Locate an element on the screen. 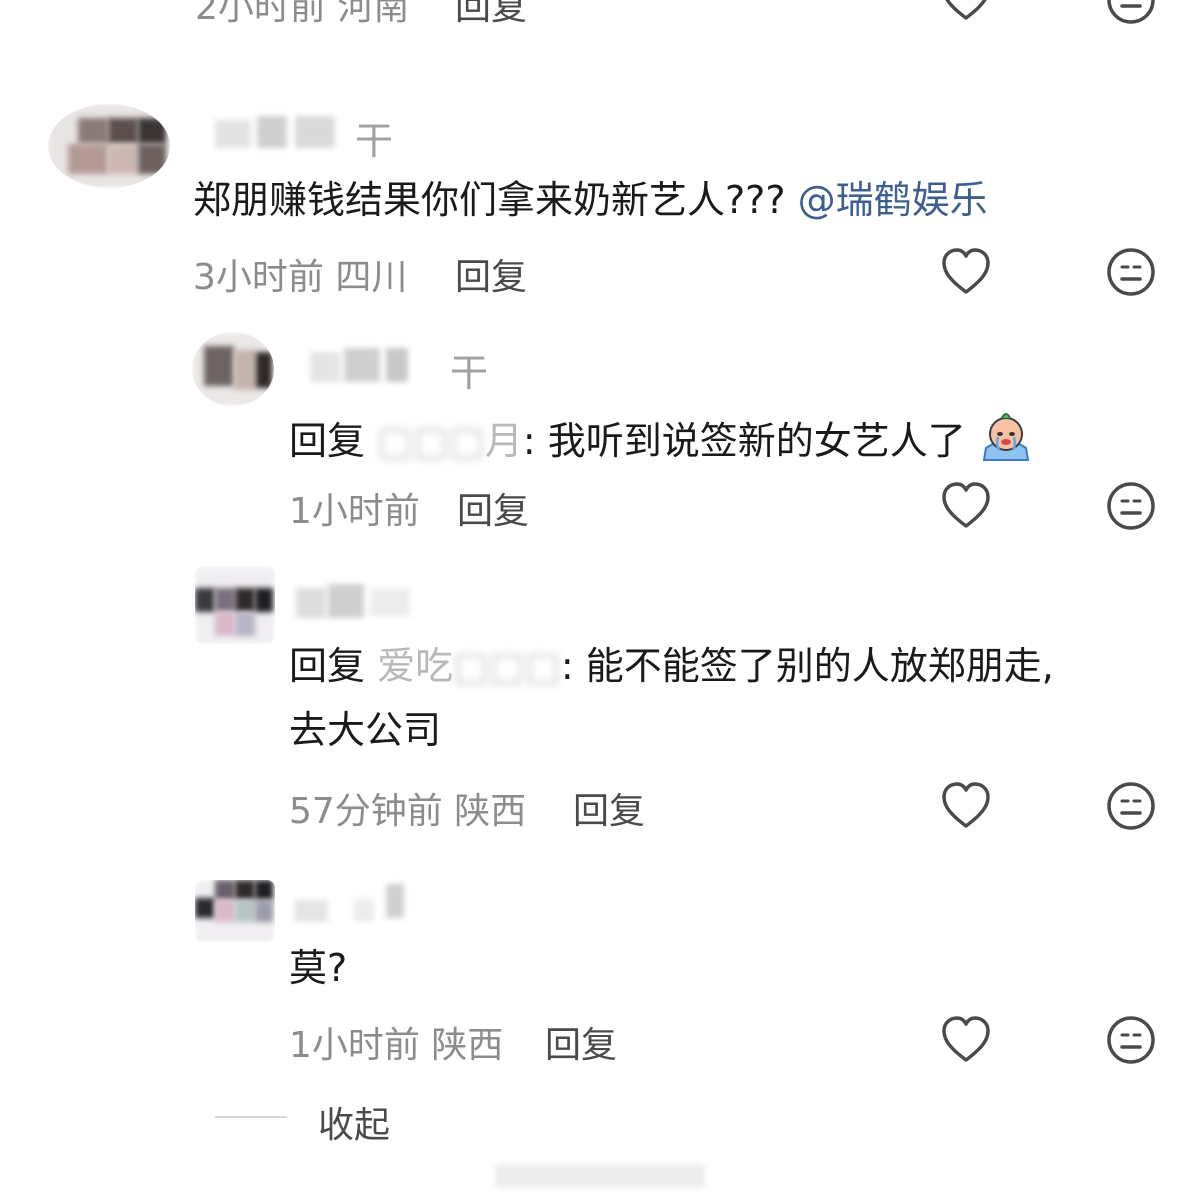 This screenshot has width=1180, height=1202. reply-text: 莫? is located at coordinates (318, 968).